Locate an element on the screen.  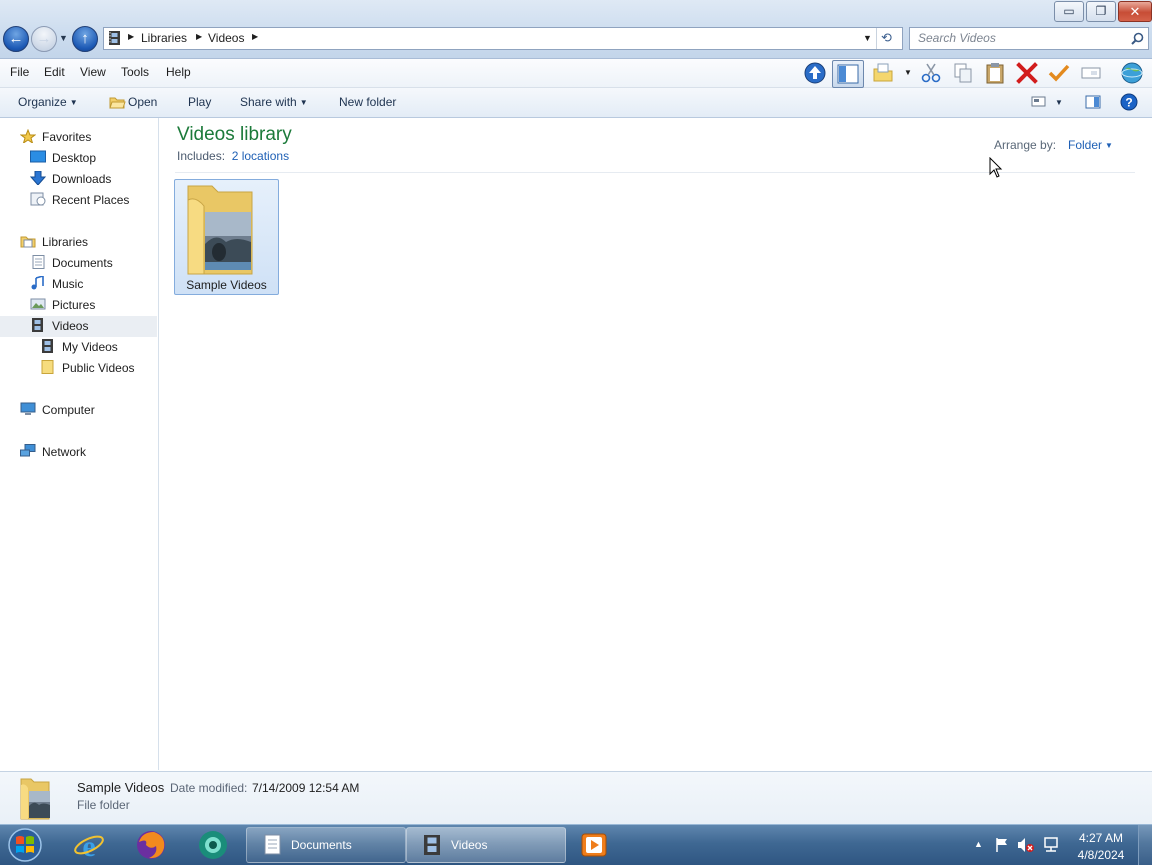
video-library-icon is located at coordinates (37, 325).